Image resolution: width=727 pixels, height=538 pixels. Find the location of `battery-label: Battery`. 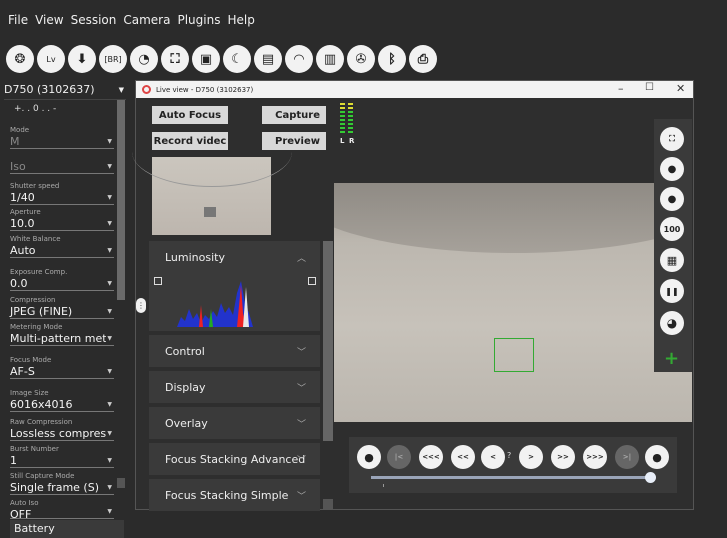

battery-label: Battery is located at coordinates (67, 529).